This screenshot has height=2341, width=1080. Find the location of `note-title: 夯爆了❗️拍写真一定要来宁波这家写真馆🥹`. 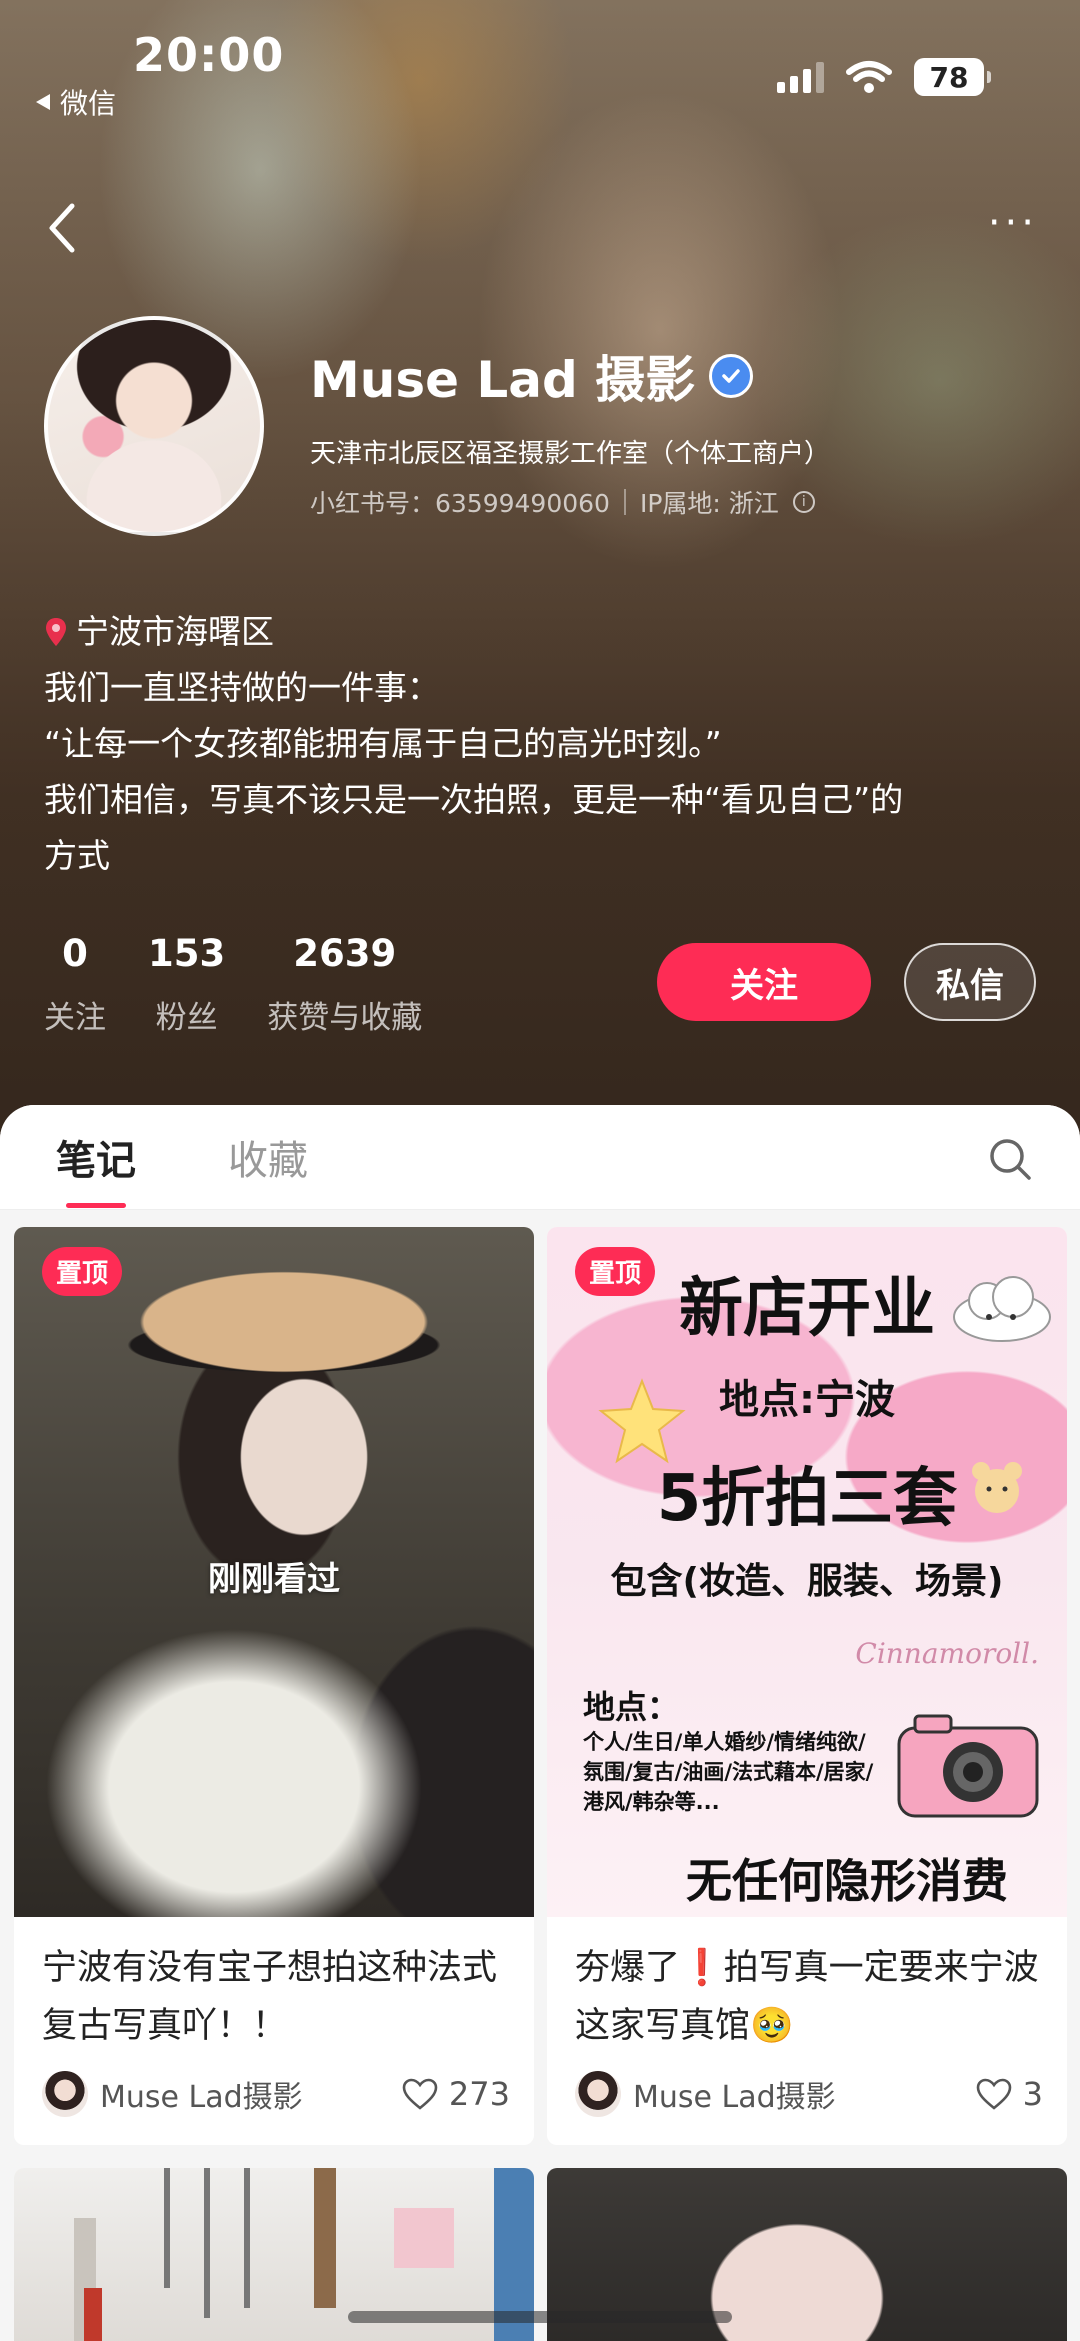

note-title: 夯爆了❗️拍写真一定要来宁波这家写真馆🥹 is located at coordinates (807, 1997).